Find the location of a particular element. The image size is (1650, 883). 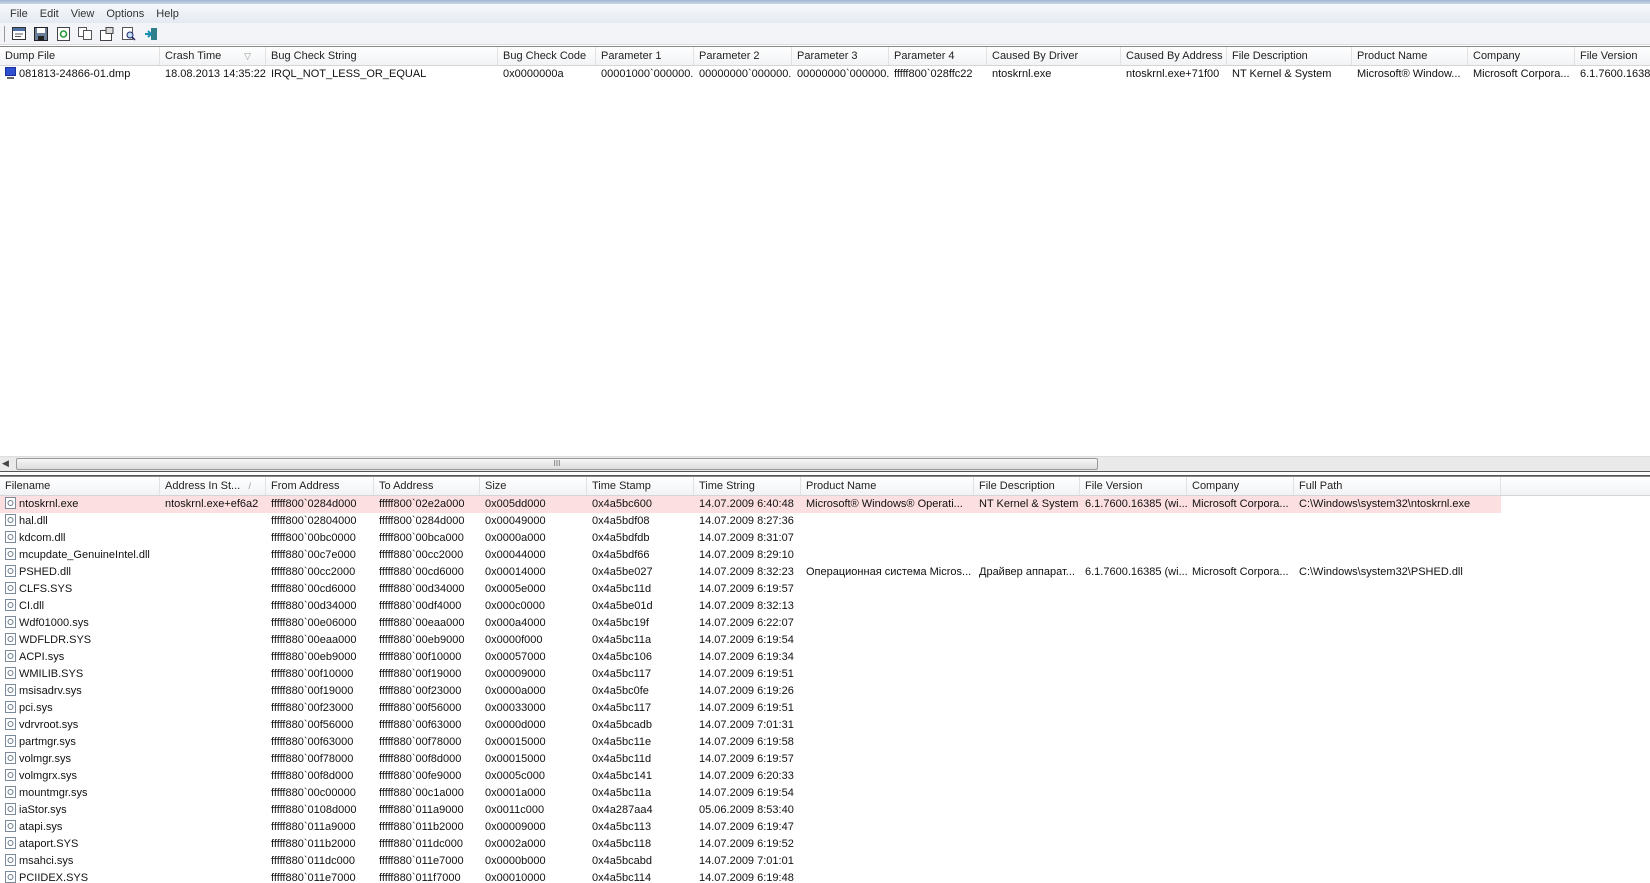

column-header: Caused By Driver is located at coordinates (1054, 56).